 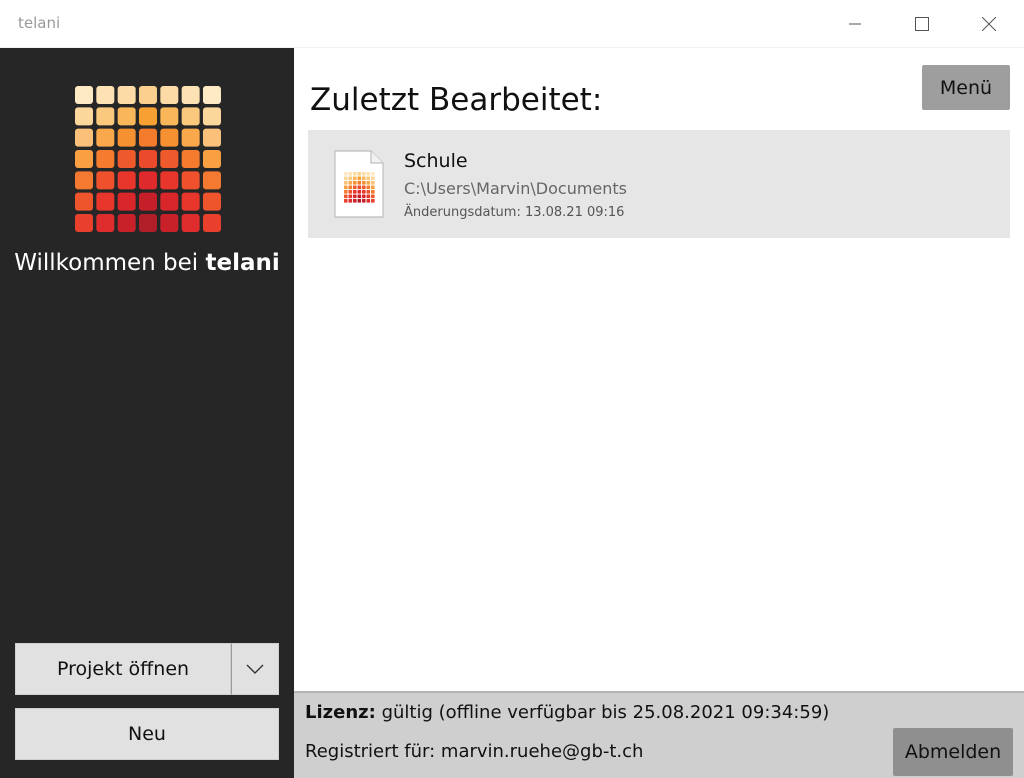 I want to click on menu-label: Menü, so click(x=966, y=87).